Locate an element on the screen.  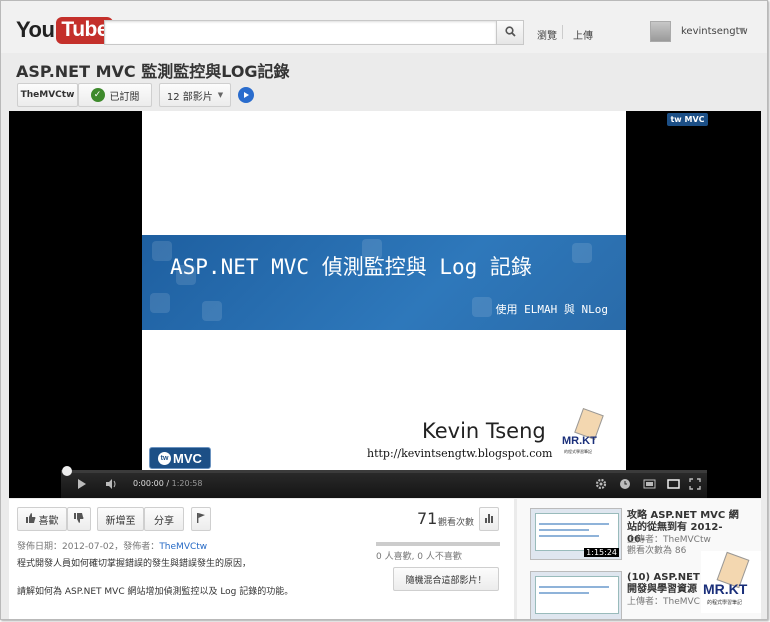
gear-icon is located at coordinates (601, 485).